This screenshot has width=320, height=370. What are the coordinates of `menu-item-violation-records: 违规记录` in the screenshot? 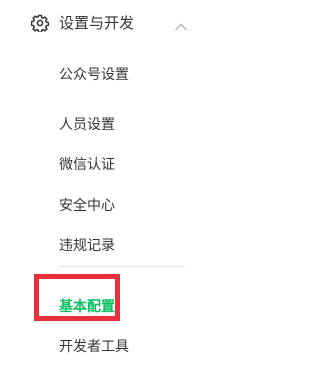 It's located at (108, 246).